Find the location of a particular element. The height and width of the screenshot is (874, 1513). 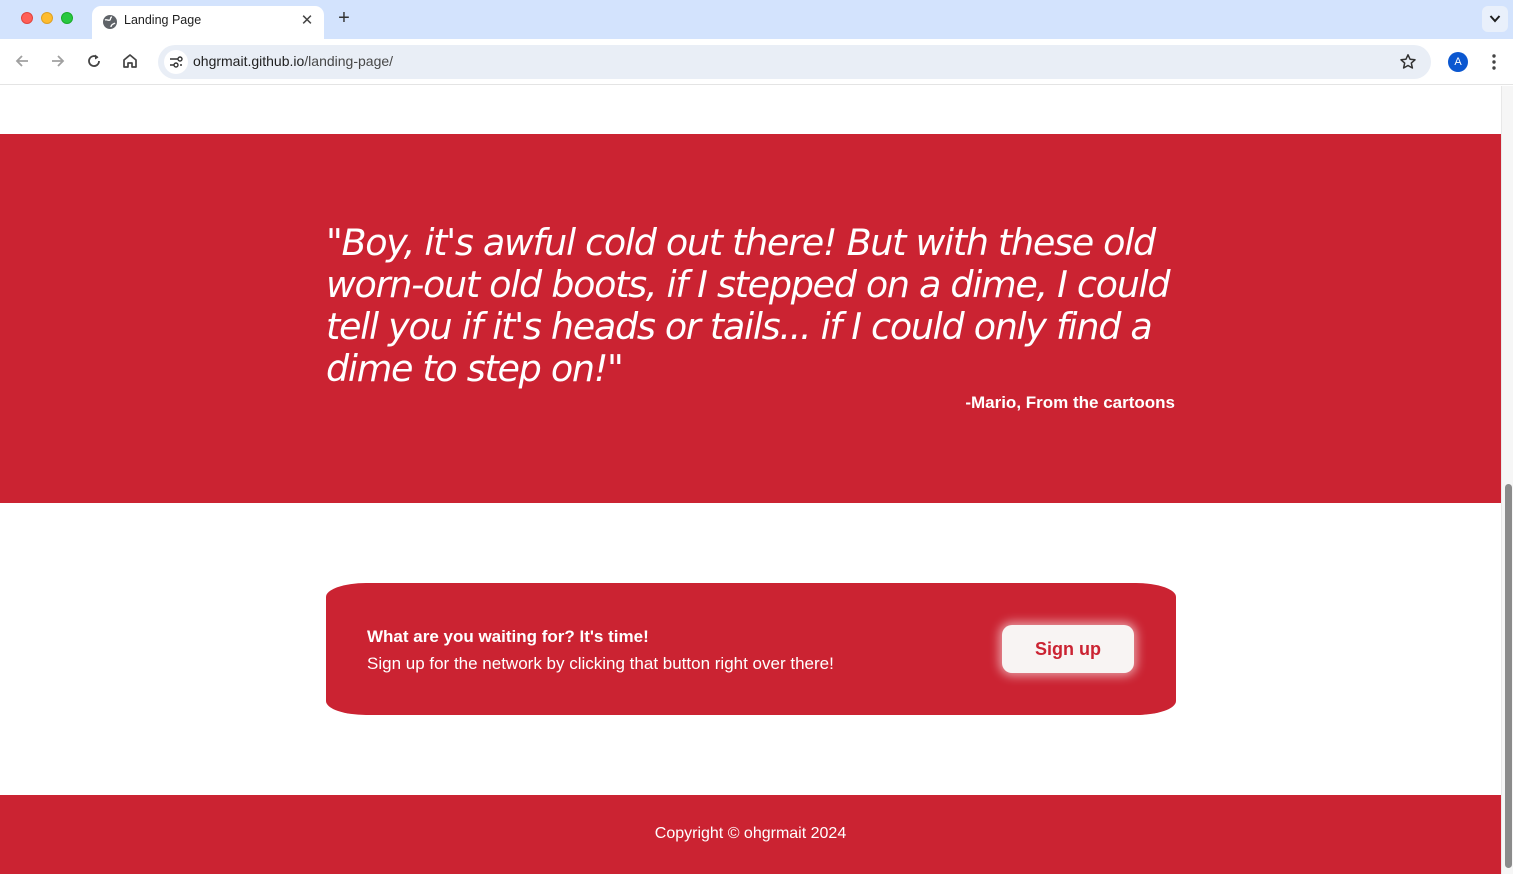

reload-icon is located at coordinates (94, 61).